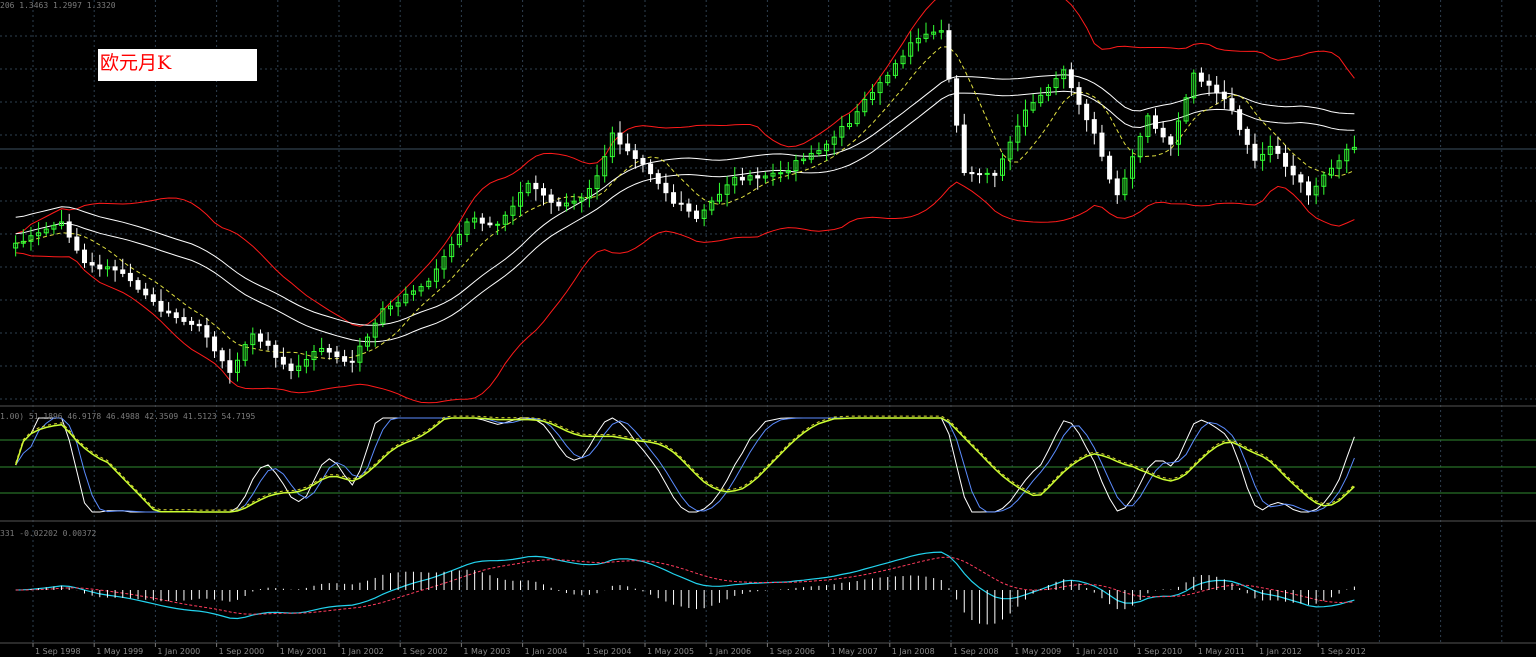 The height and width of the screenshot is (657, 1536). I want to click on x-tick-label: 1 Jan 2006, so click(729, 651).